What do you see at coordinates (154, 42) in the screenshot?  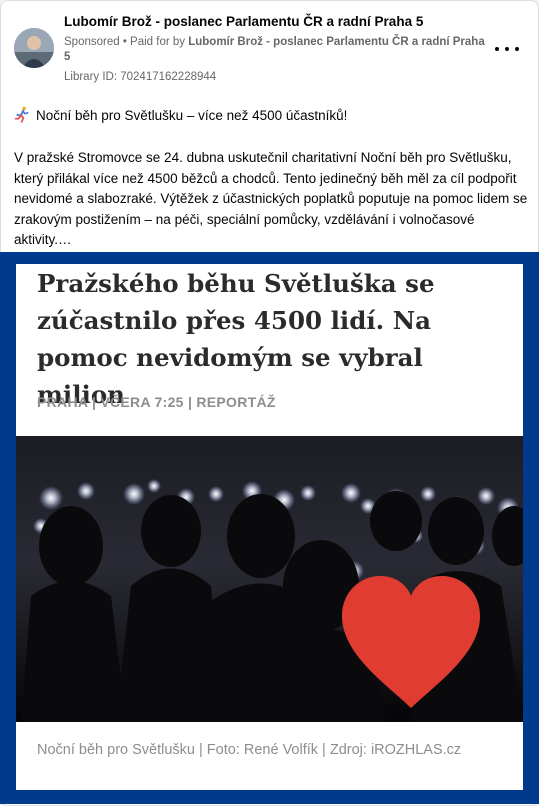 I see `paid-for-prefix: • Paid for by` at bounding box center [154, 42].